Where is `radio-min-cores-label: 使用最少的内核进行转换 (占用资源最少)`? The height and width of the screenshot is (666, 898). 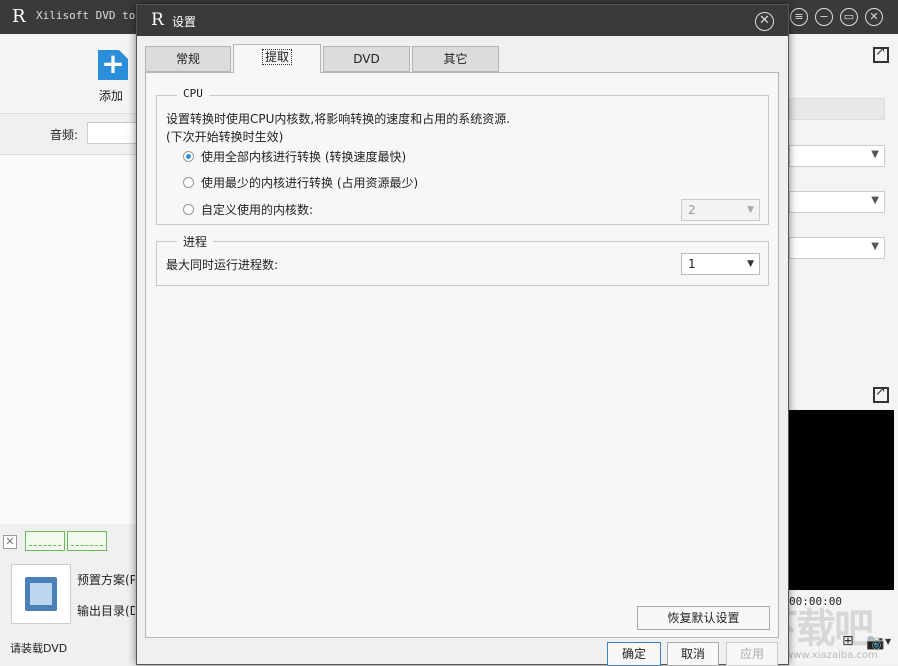 radio-min-cores-label: 使用最少的内核进行转换 (占用资源最少) is located at coordinates (309, 182).